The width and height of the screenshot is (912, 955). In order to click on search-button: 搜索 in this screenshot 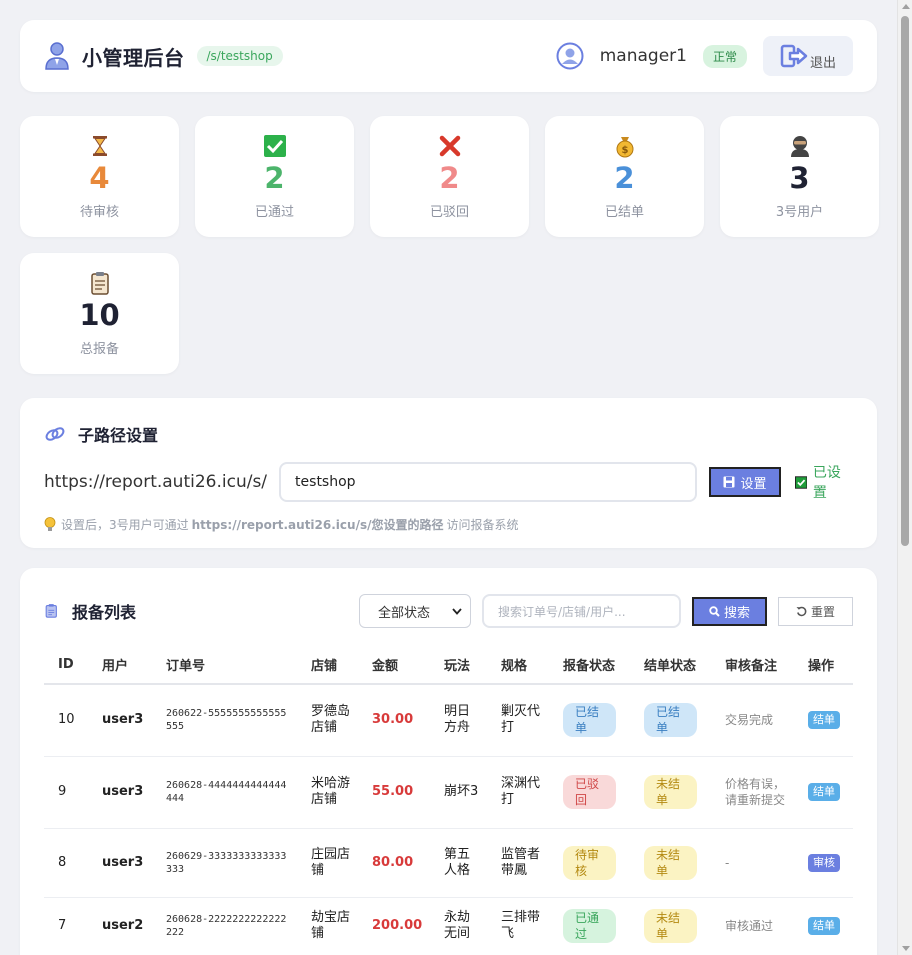, I will do `click(729, 611)`.